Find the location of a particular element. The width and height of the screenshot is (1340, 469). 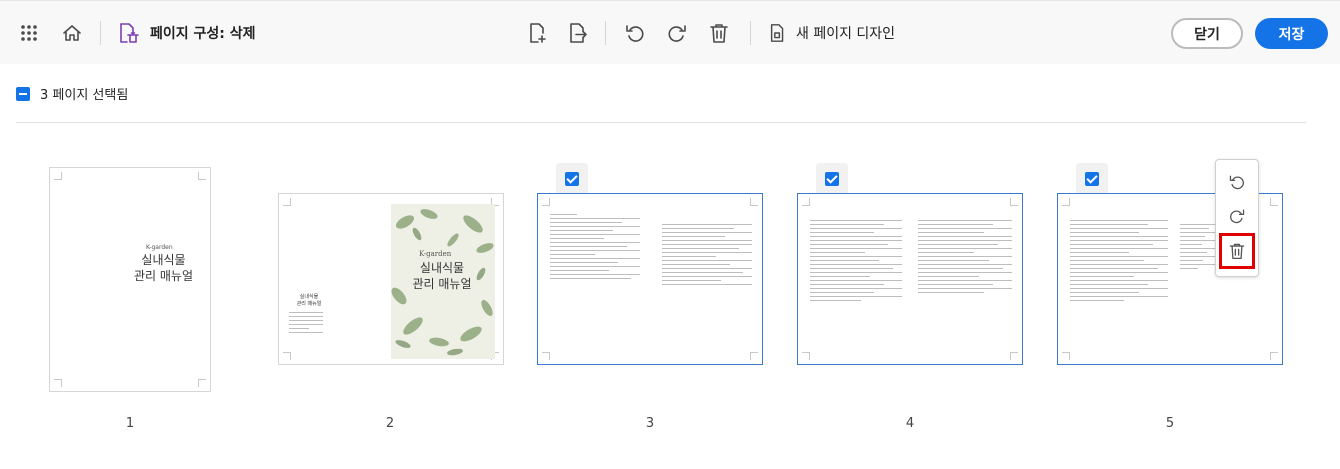

page-3-checkbox is located at coordinates (572, 179).